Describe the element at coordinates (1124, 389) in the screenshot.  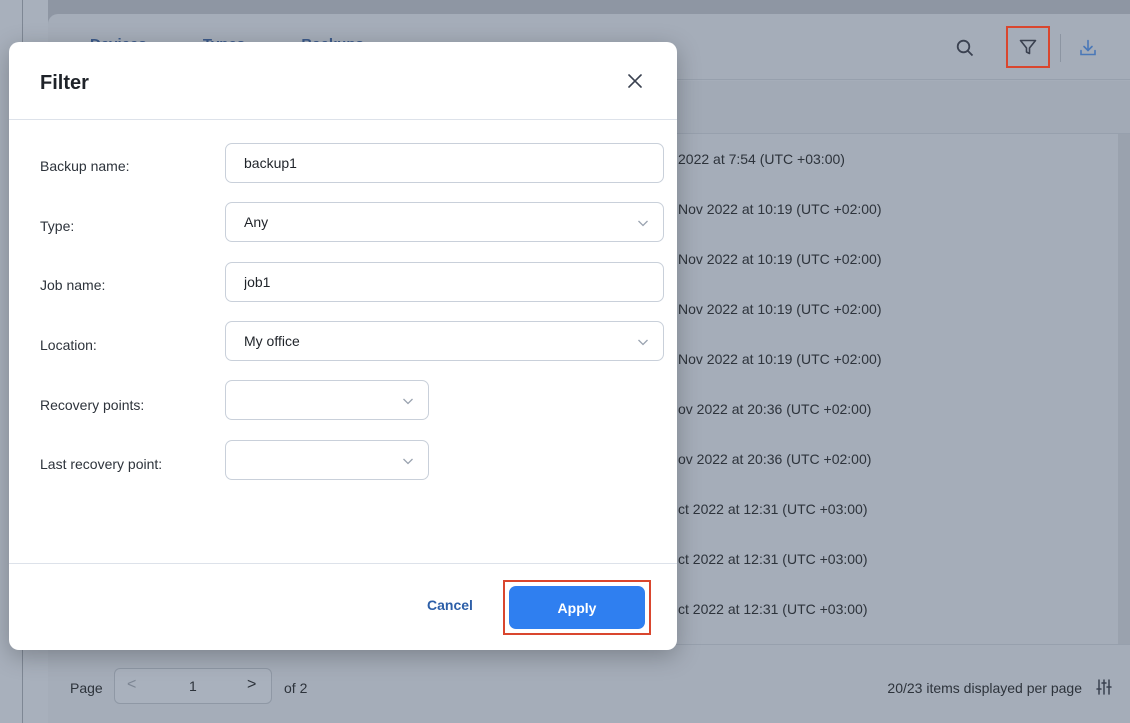
I see `scrollbar` at that location.